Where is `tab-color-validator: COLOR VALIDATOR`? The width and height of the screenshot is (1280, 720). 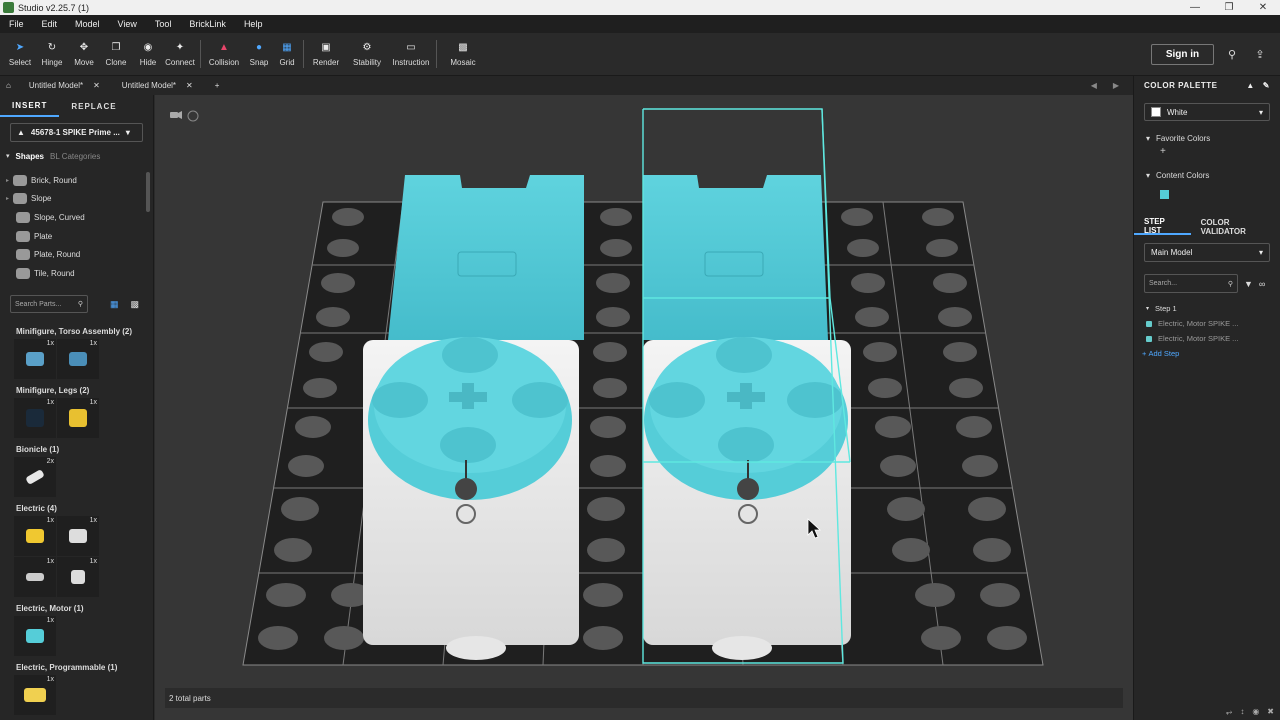
tab-color-validator: COLOR VALIDATOR is located at coordinates (1235, 227).